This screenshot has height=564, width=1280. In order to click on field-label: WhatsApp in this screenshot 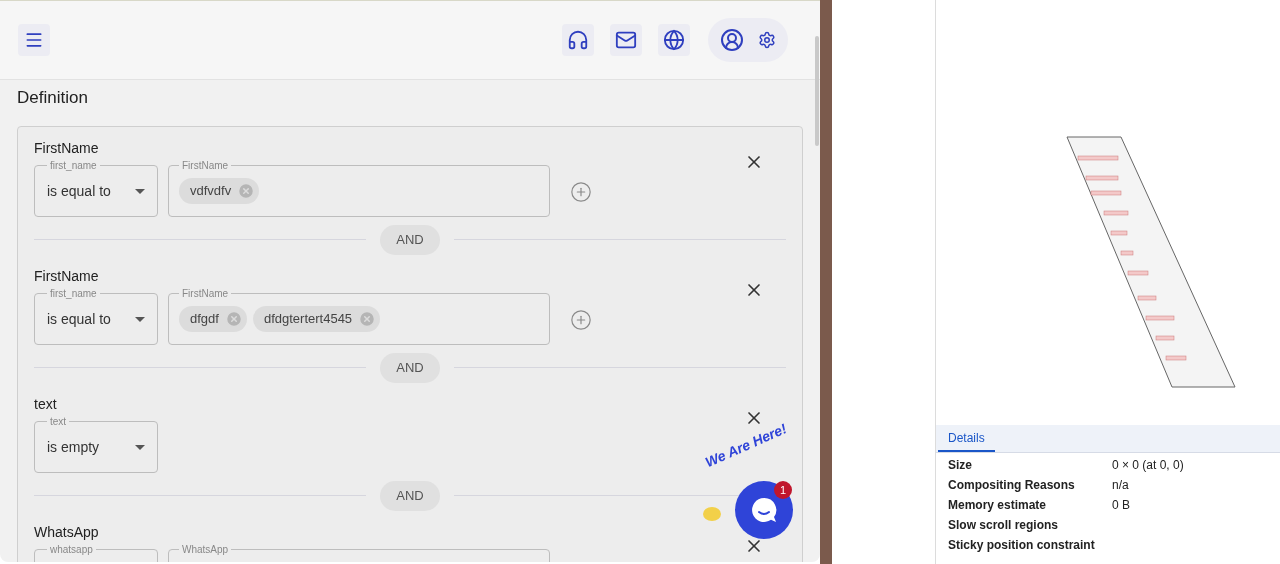, I will do `click(205, 549)`.